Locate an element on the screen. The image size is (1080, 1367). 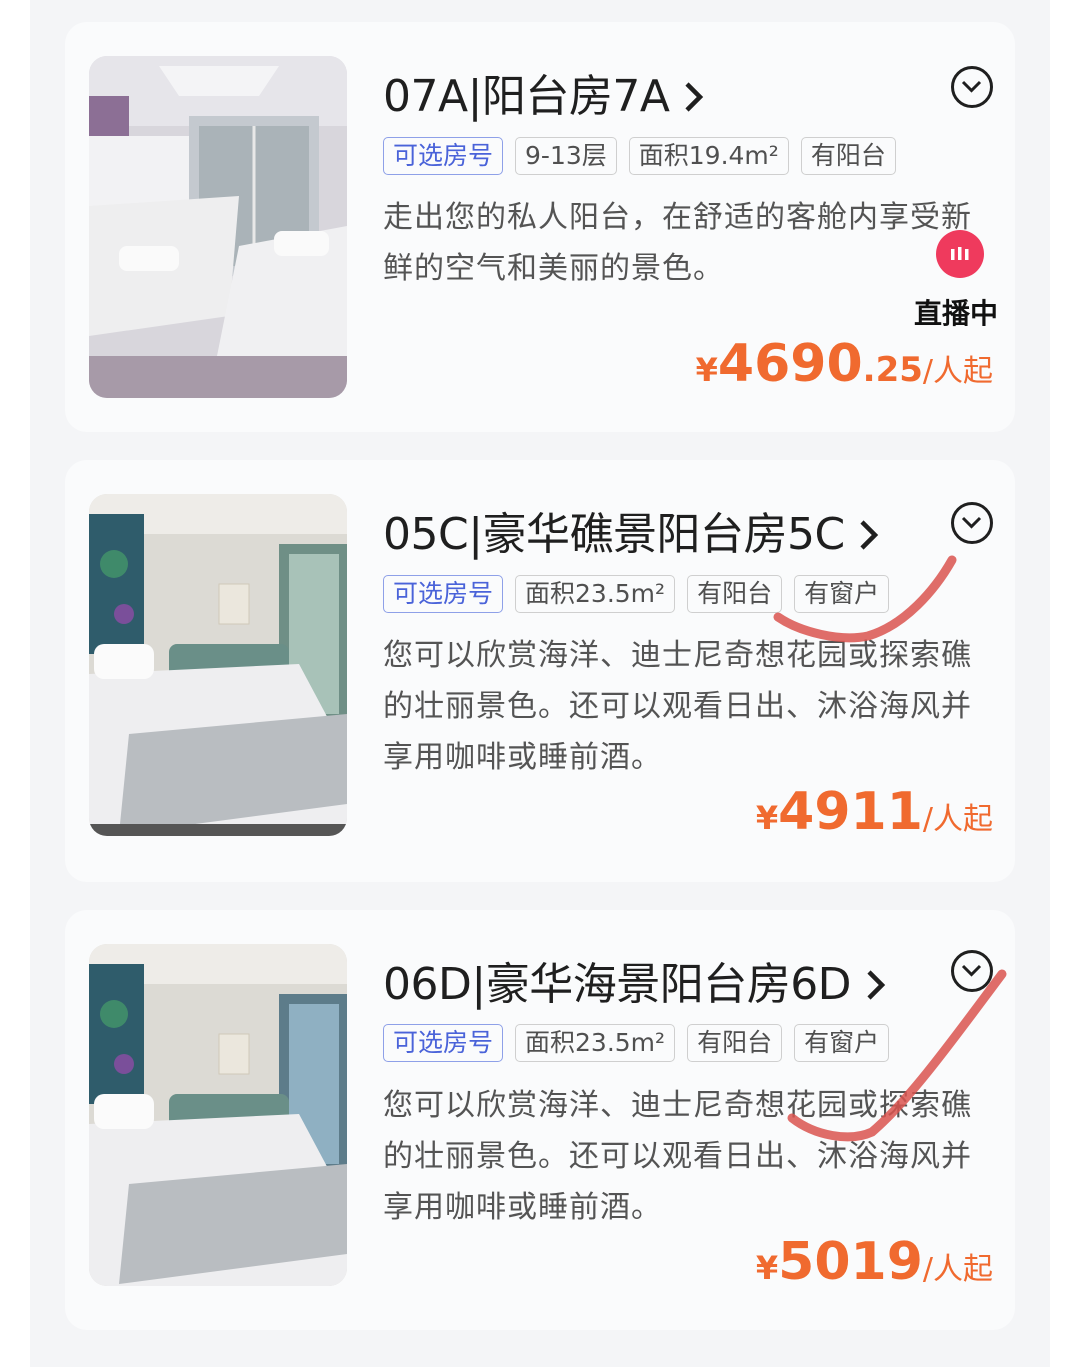
cabin-tags: 可选房号 9-13层 面积19.4m² 有阳台 is located at coordinates (639, 156).